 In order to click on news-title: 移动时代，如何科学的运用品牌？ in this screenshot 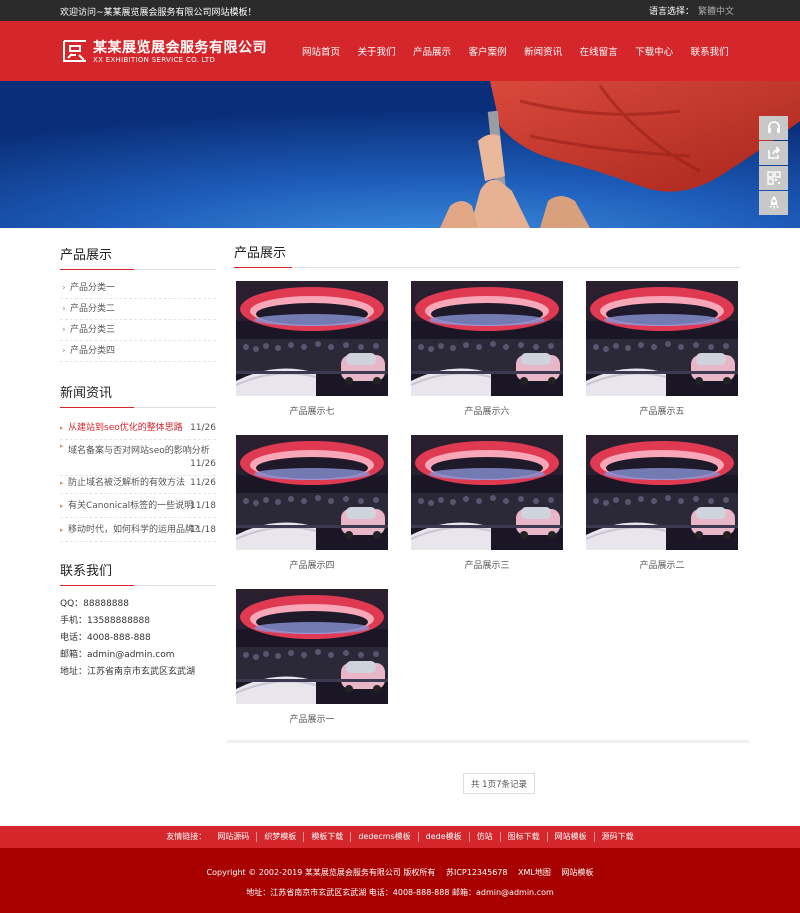, I will do `click(135, 530)`.